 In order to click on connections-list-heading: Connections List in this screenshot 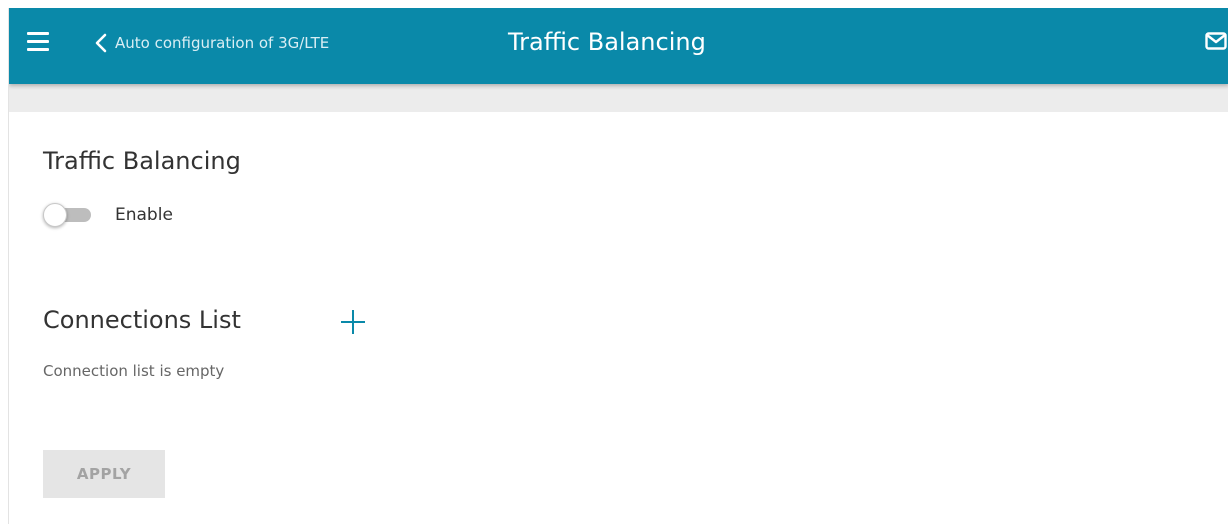, I will do `click(142, 320)`.